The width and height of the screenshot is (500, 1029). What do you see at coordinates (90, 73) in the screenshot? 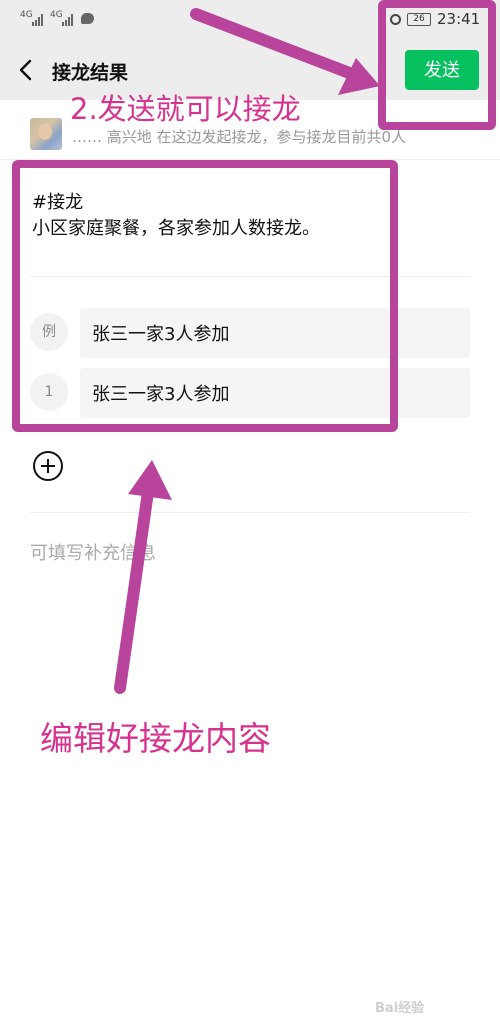
I see `page-title: 接龙结果` at bounding box center [90, 73].